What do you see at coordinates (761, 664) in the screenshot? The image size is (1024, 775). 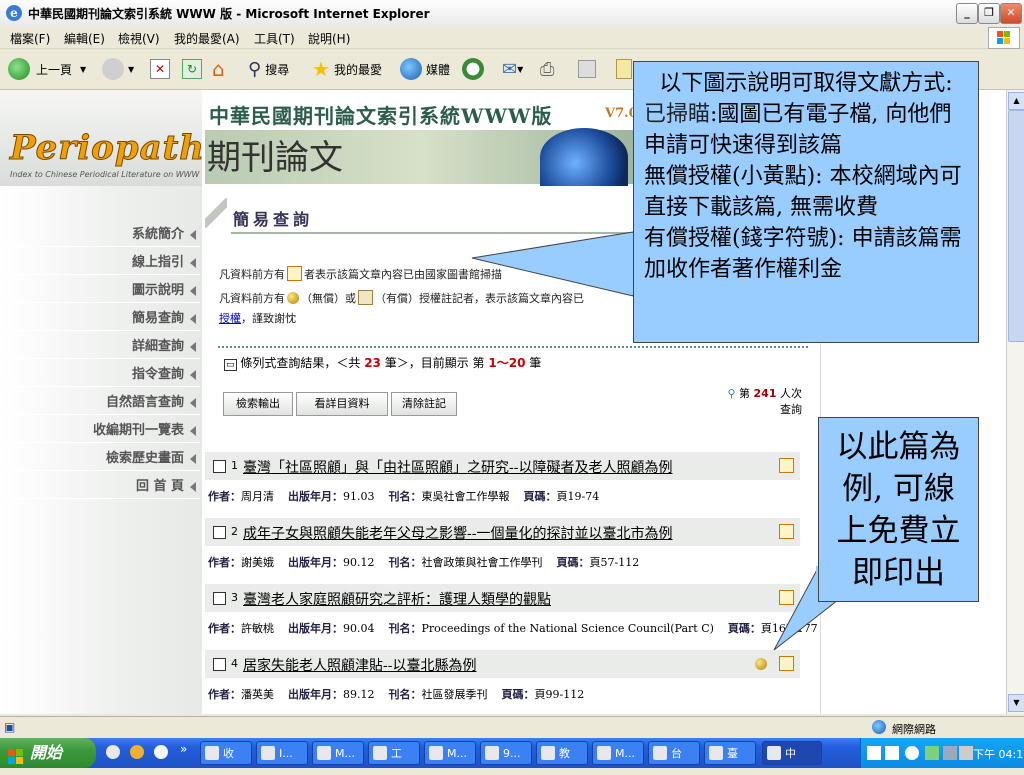 I see `free-license-dot-icon` at bounding box center [761, 664].